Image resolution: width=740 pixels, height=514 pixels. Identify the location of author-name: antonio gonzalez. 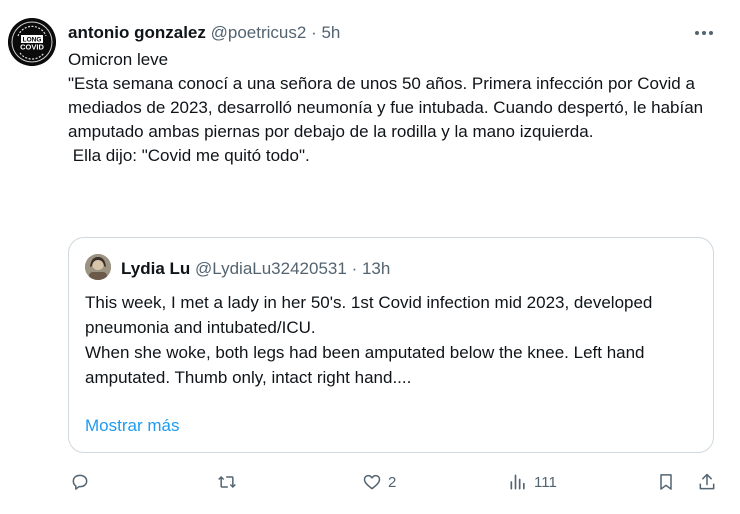
(137, 32).